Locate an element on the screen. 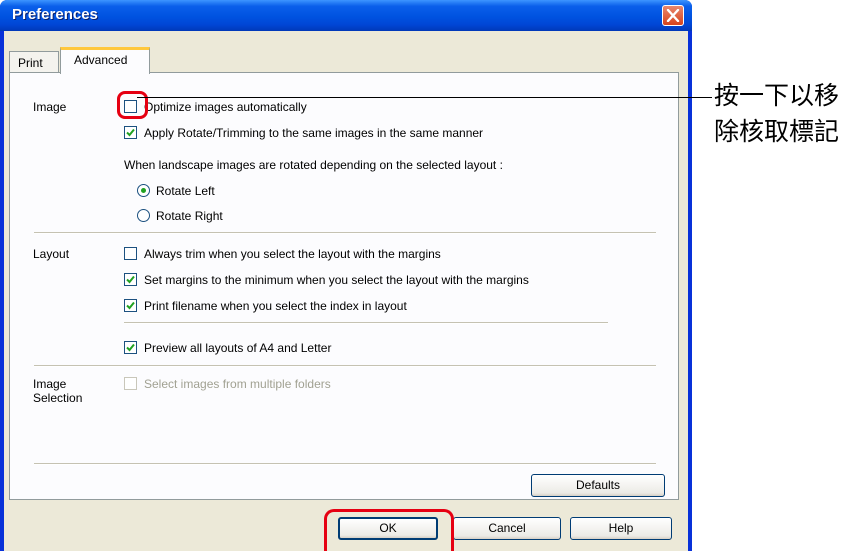 The width and height of the screenshot is (864, 551). optimize-images-label: Optimize images automatically is located at coordinates (225, 107).